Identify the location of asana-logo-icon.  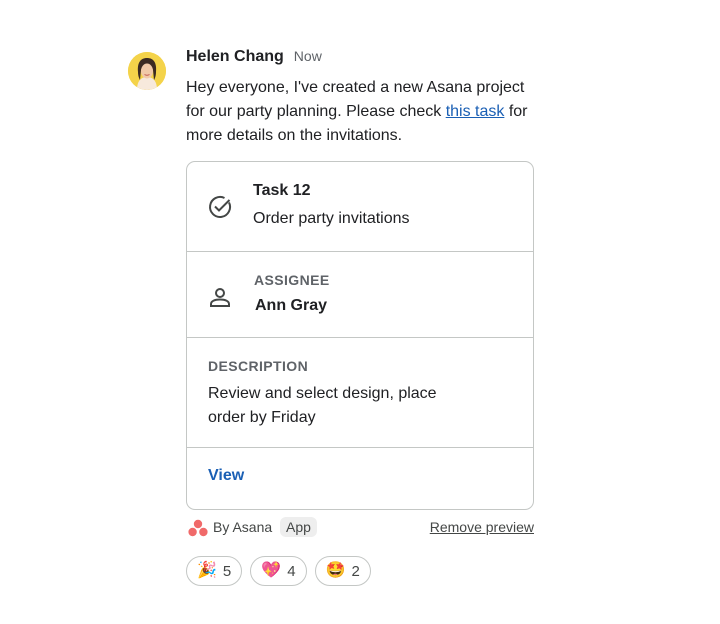
(198, 528).